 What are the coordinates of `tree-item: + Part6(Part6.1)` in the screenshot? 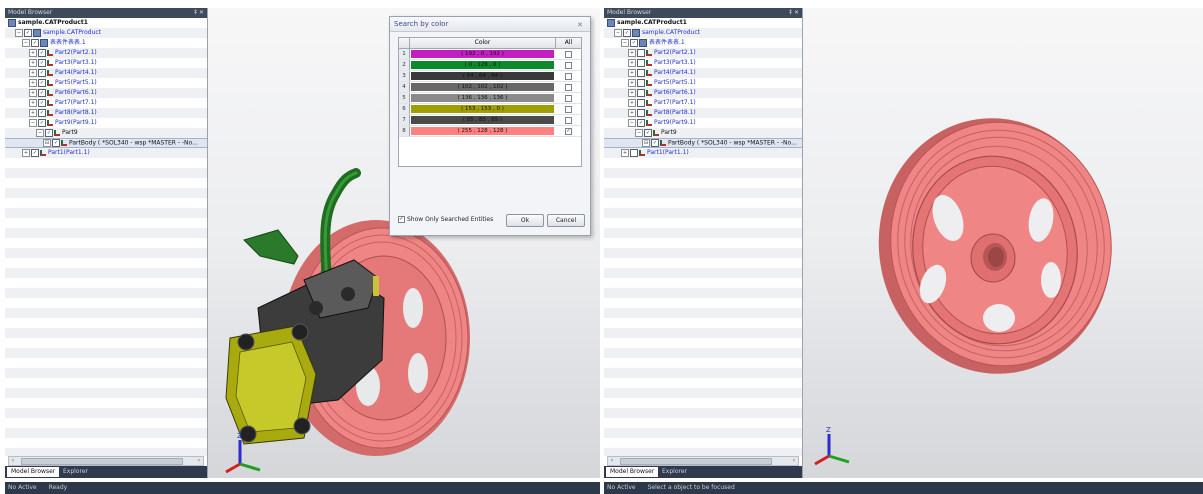 It's located at (703, 93).